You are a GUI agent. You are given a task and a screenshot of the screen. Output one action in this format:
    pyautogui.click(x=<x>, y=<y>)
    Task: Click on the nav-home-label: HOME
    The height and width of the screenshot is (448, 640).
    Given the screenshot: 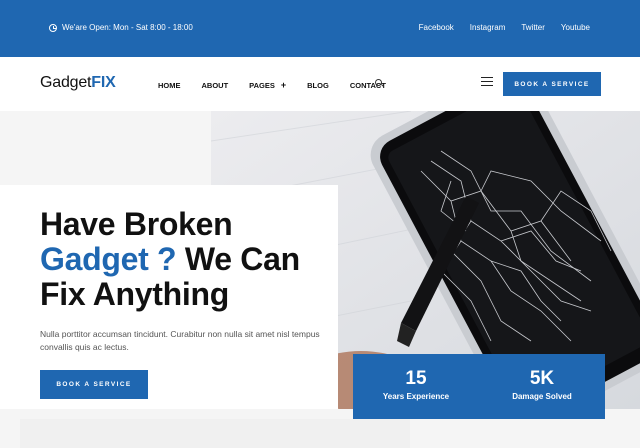 What is the action you would take?
    pyautogui.click(x=169, y=85)
    